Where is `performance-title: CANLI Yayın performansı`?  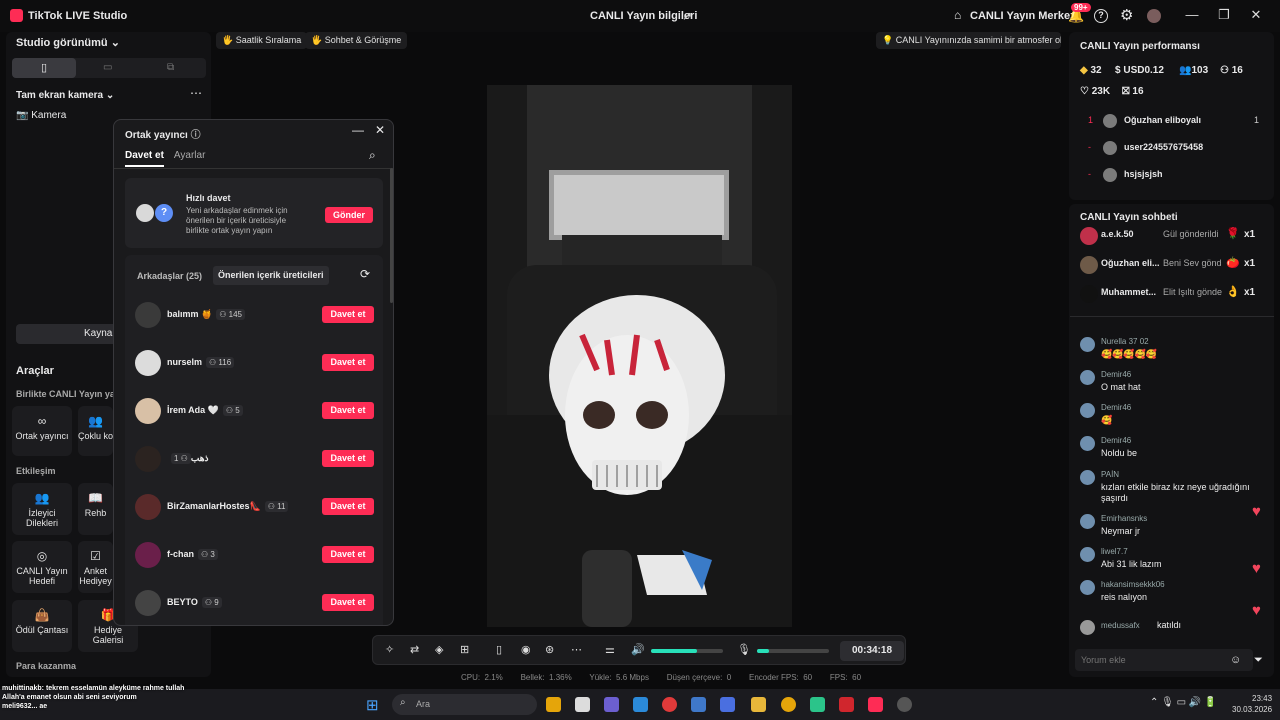
performance-title: CANLI Yayın performansı is located at coordinates (1140, 46).